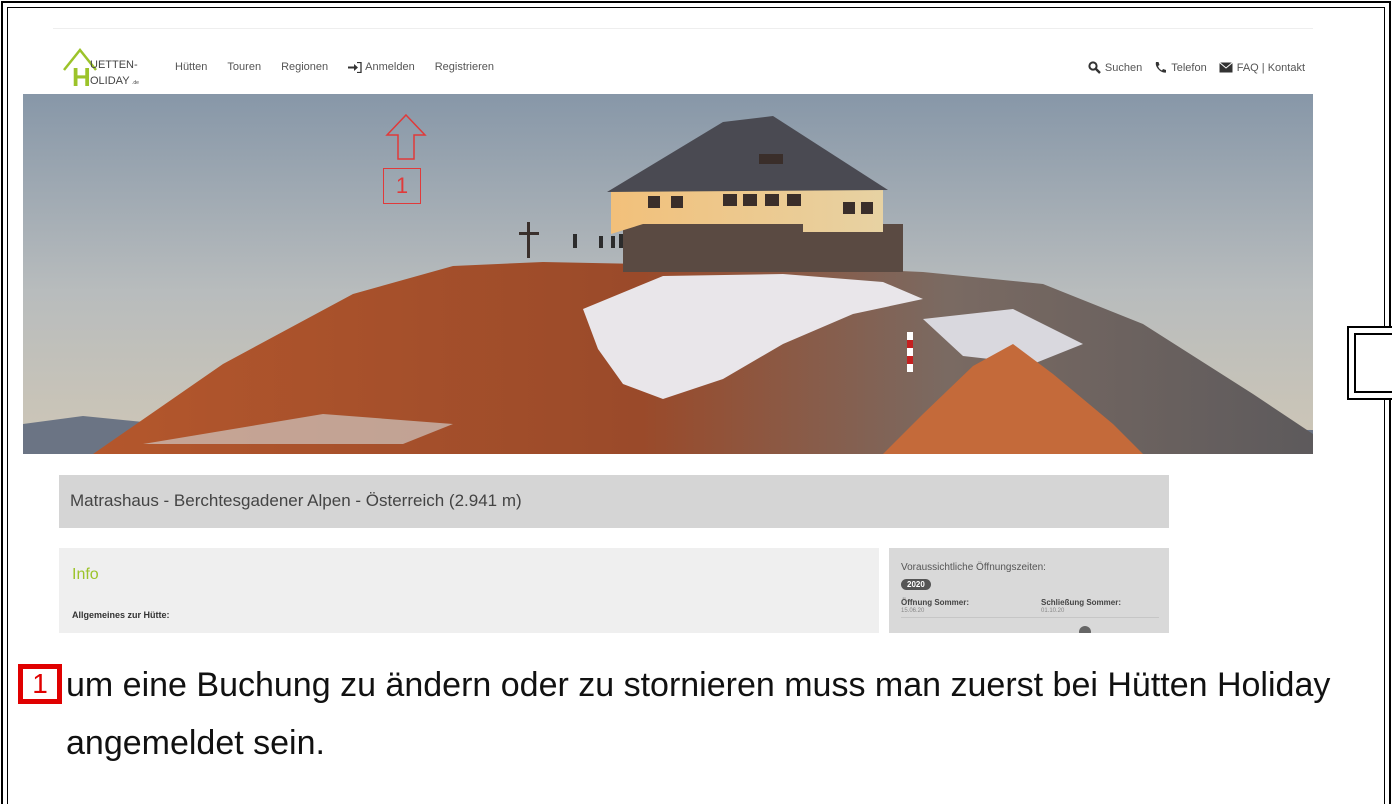 Image resolution: width=1392 pixels, height=804 pixels. What do you see at coordinates (1373, 363) in the screenshot?
I see `side-box-inner` at bounding box center [1373, 363].